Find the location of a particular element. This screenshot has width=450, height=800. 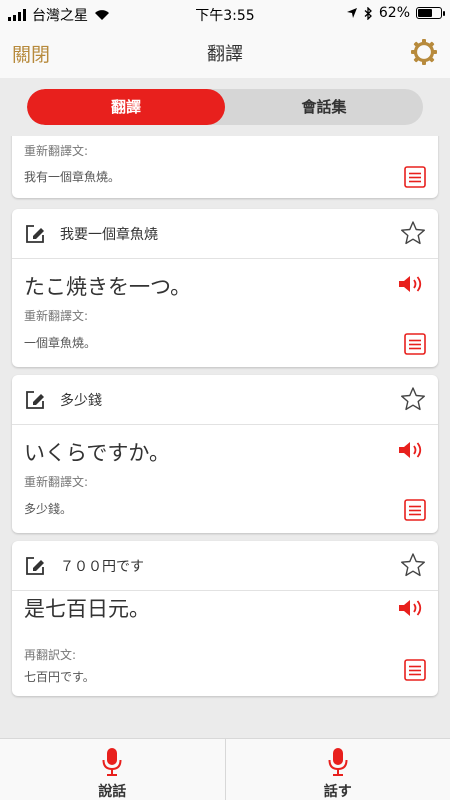

navigation-bar: 關閉 翻譯 is located at coordinates (225, 53).